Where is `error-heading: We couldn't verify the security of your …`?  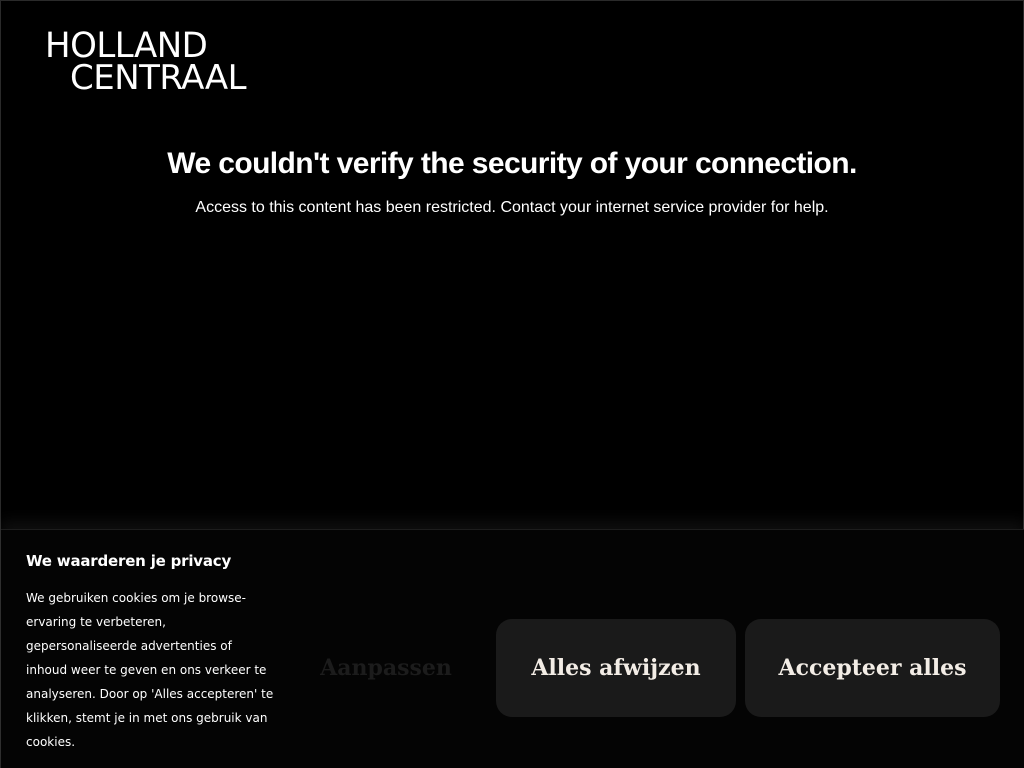
error-heading: We couldn't verify the security of your … is located at coordinates (512, 163).